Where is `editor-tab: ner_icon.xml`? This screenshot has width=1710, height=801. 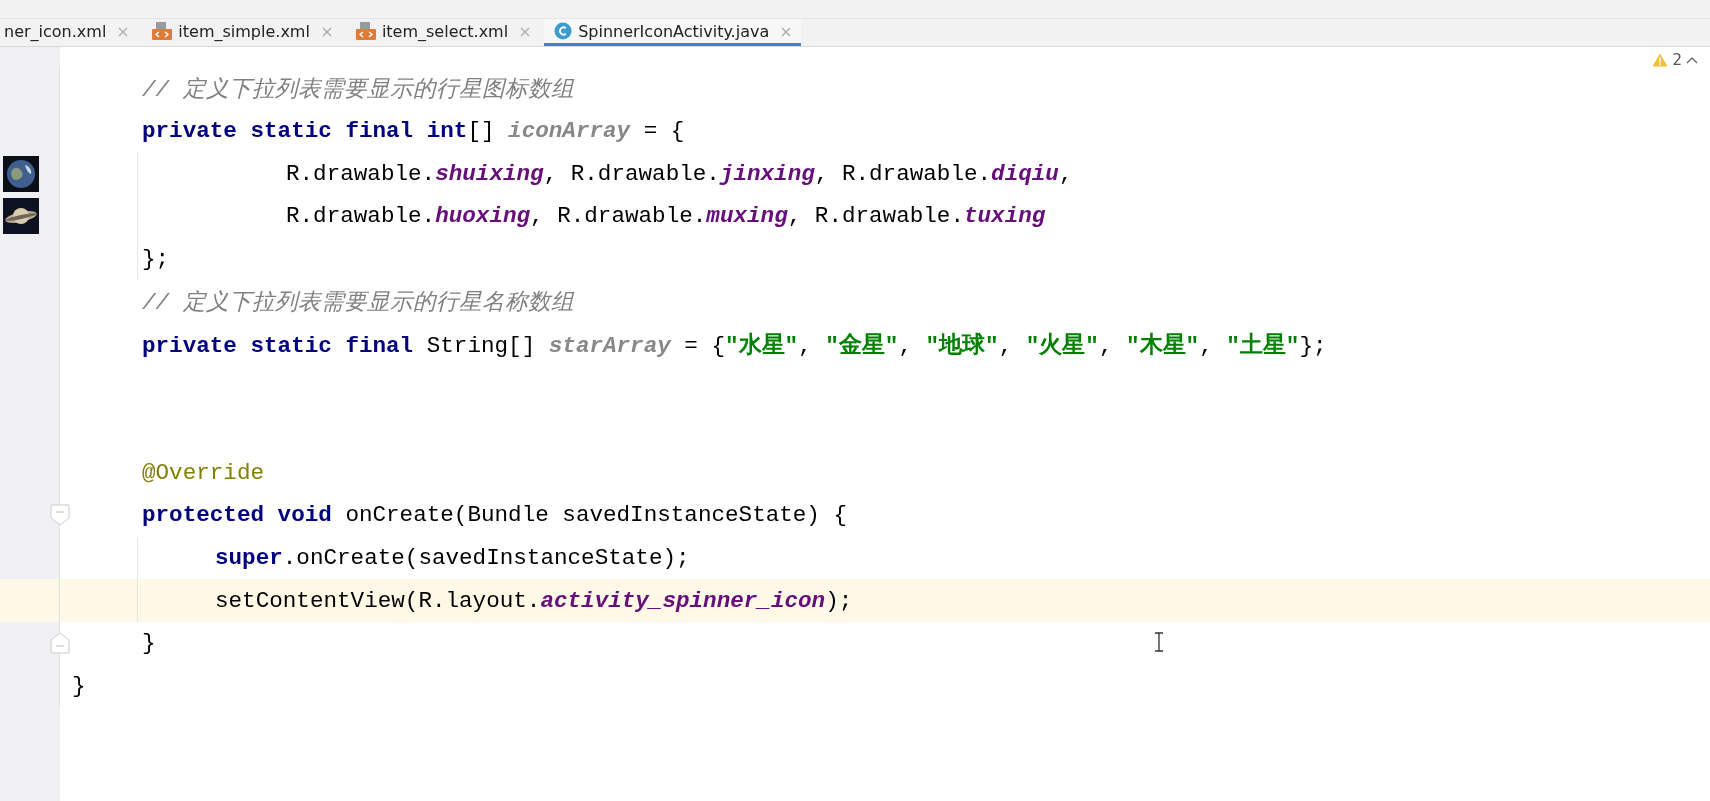 editor-tab: ner_icon.xml is located at coordinates (69, 32).